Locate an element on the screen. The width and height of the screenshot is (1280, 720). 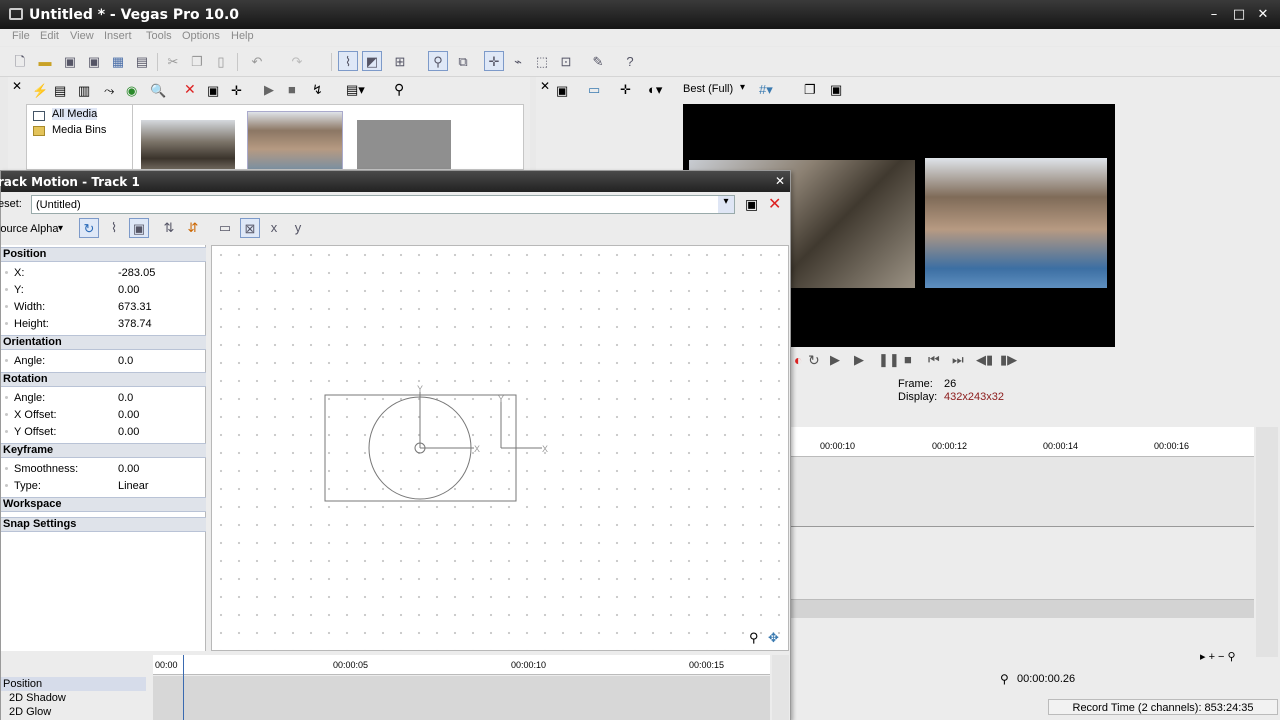
save-snapshot-icon: ▣ is located at coordinates (836, 90).